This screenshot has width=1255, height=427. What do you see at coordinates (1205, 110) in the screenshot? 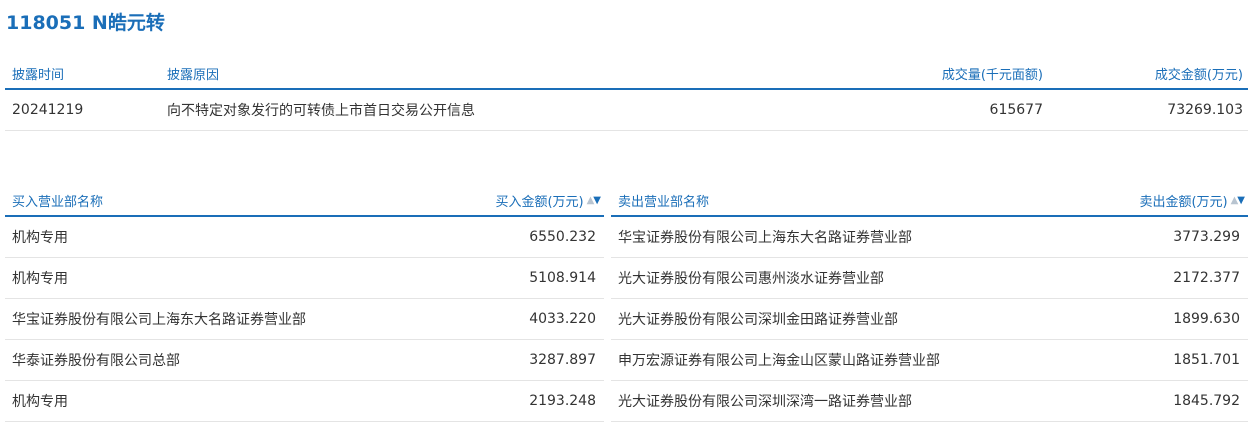
I see `turnover-value: 73269.103` at bounding box center [1205, 110].